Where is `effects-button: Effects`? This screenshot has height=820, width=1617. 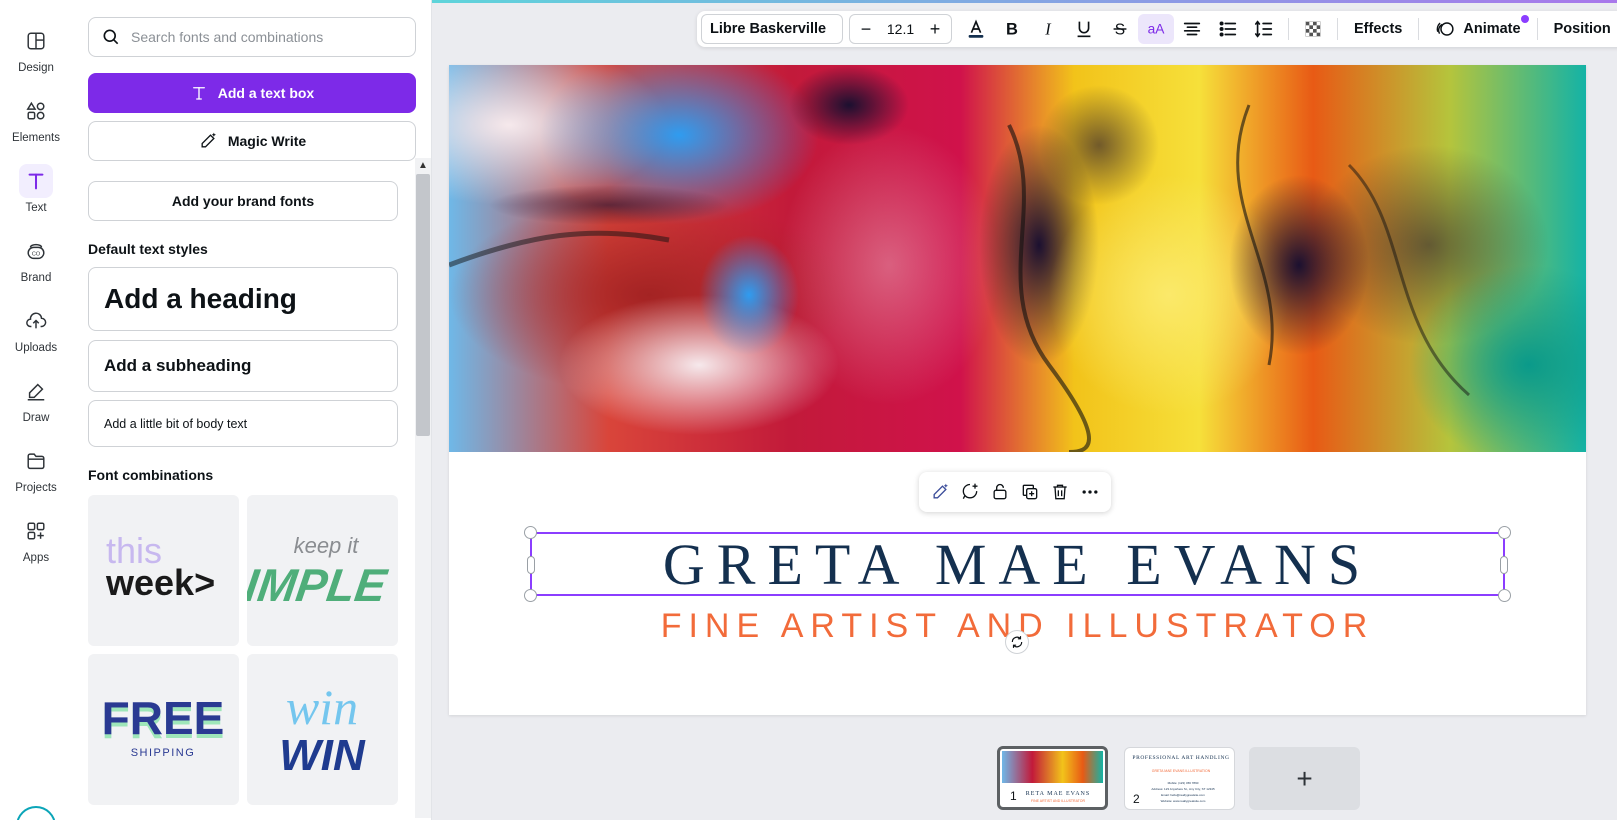
effects-button: Effects is located at coordinates (1378, 29).